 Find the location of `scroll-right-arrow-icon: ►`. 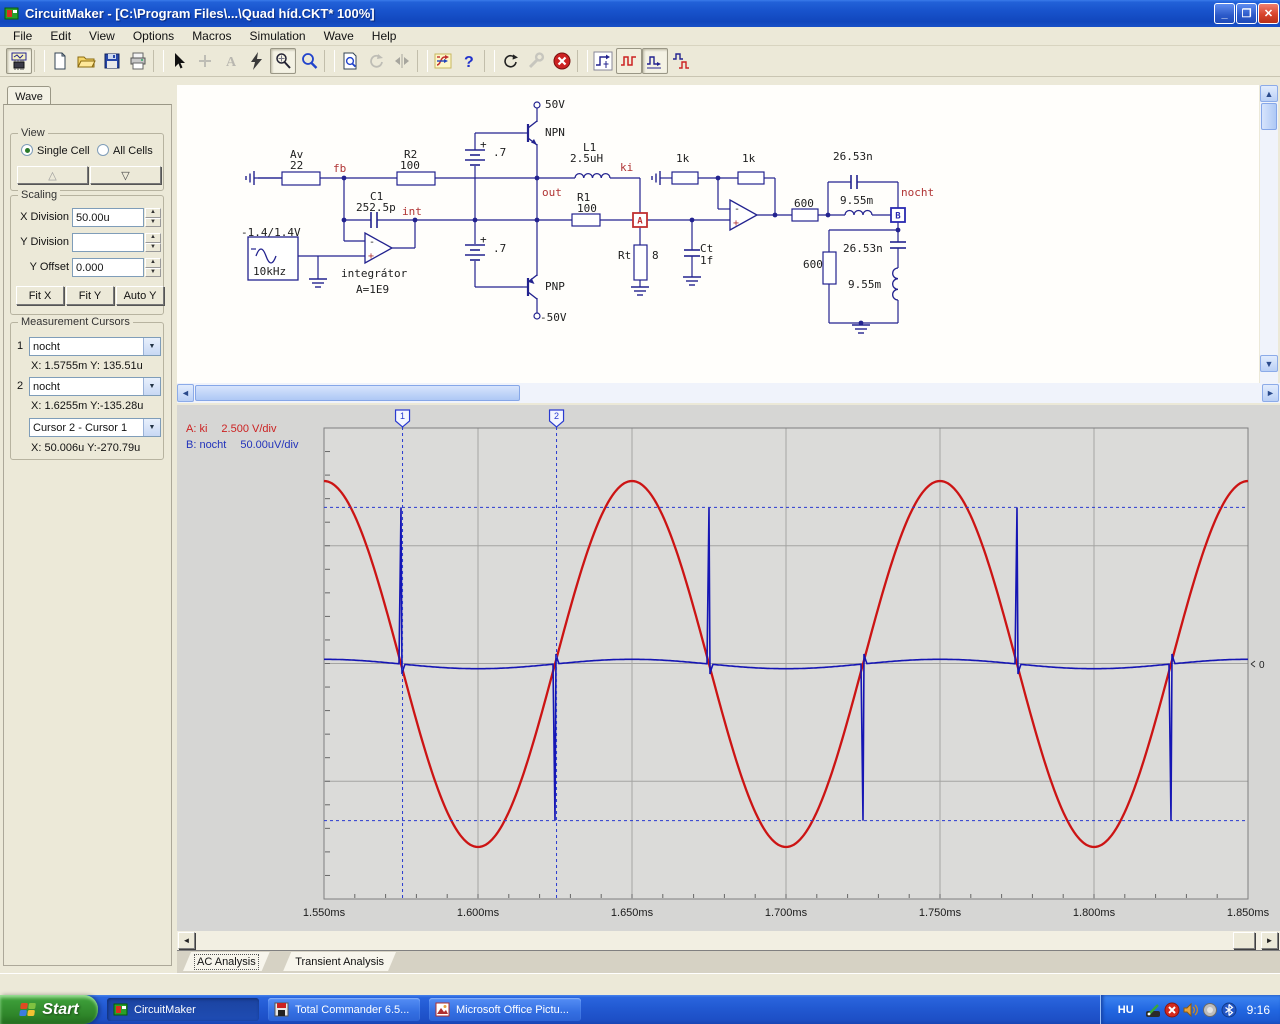

scroll-right-arrow-icon: ► is located at coordinates (1270, 393).